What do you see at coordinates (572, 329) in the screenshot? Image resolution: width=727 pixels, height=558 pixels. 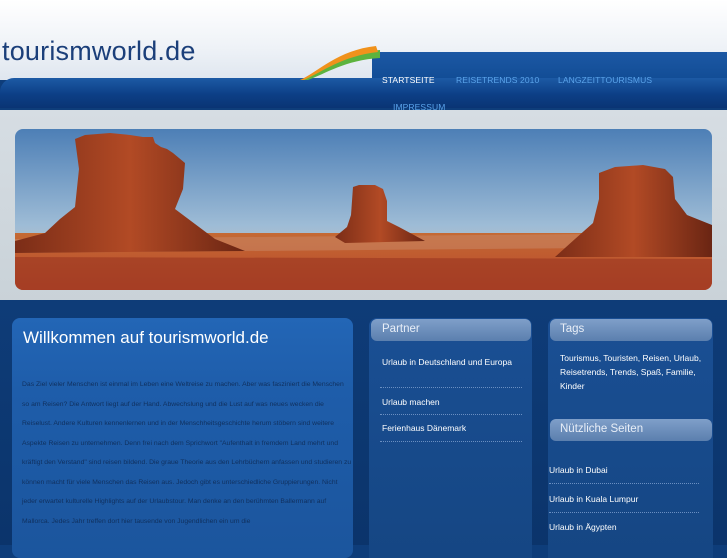 I see `tags-heading: Tags` at bounding box center [572, 329].